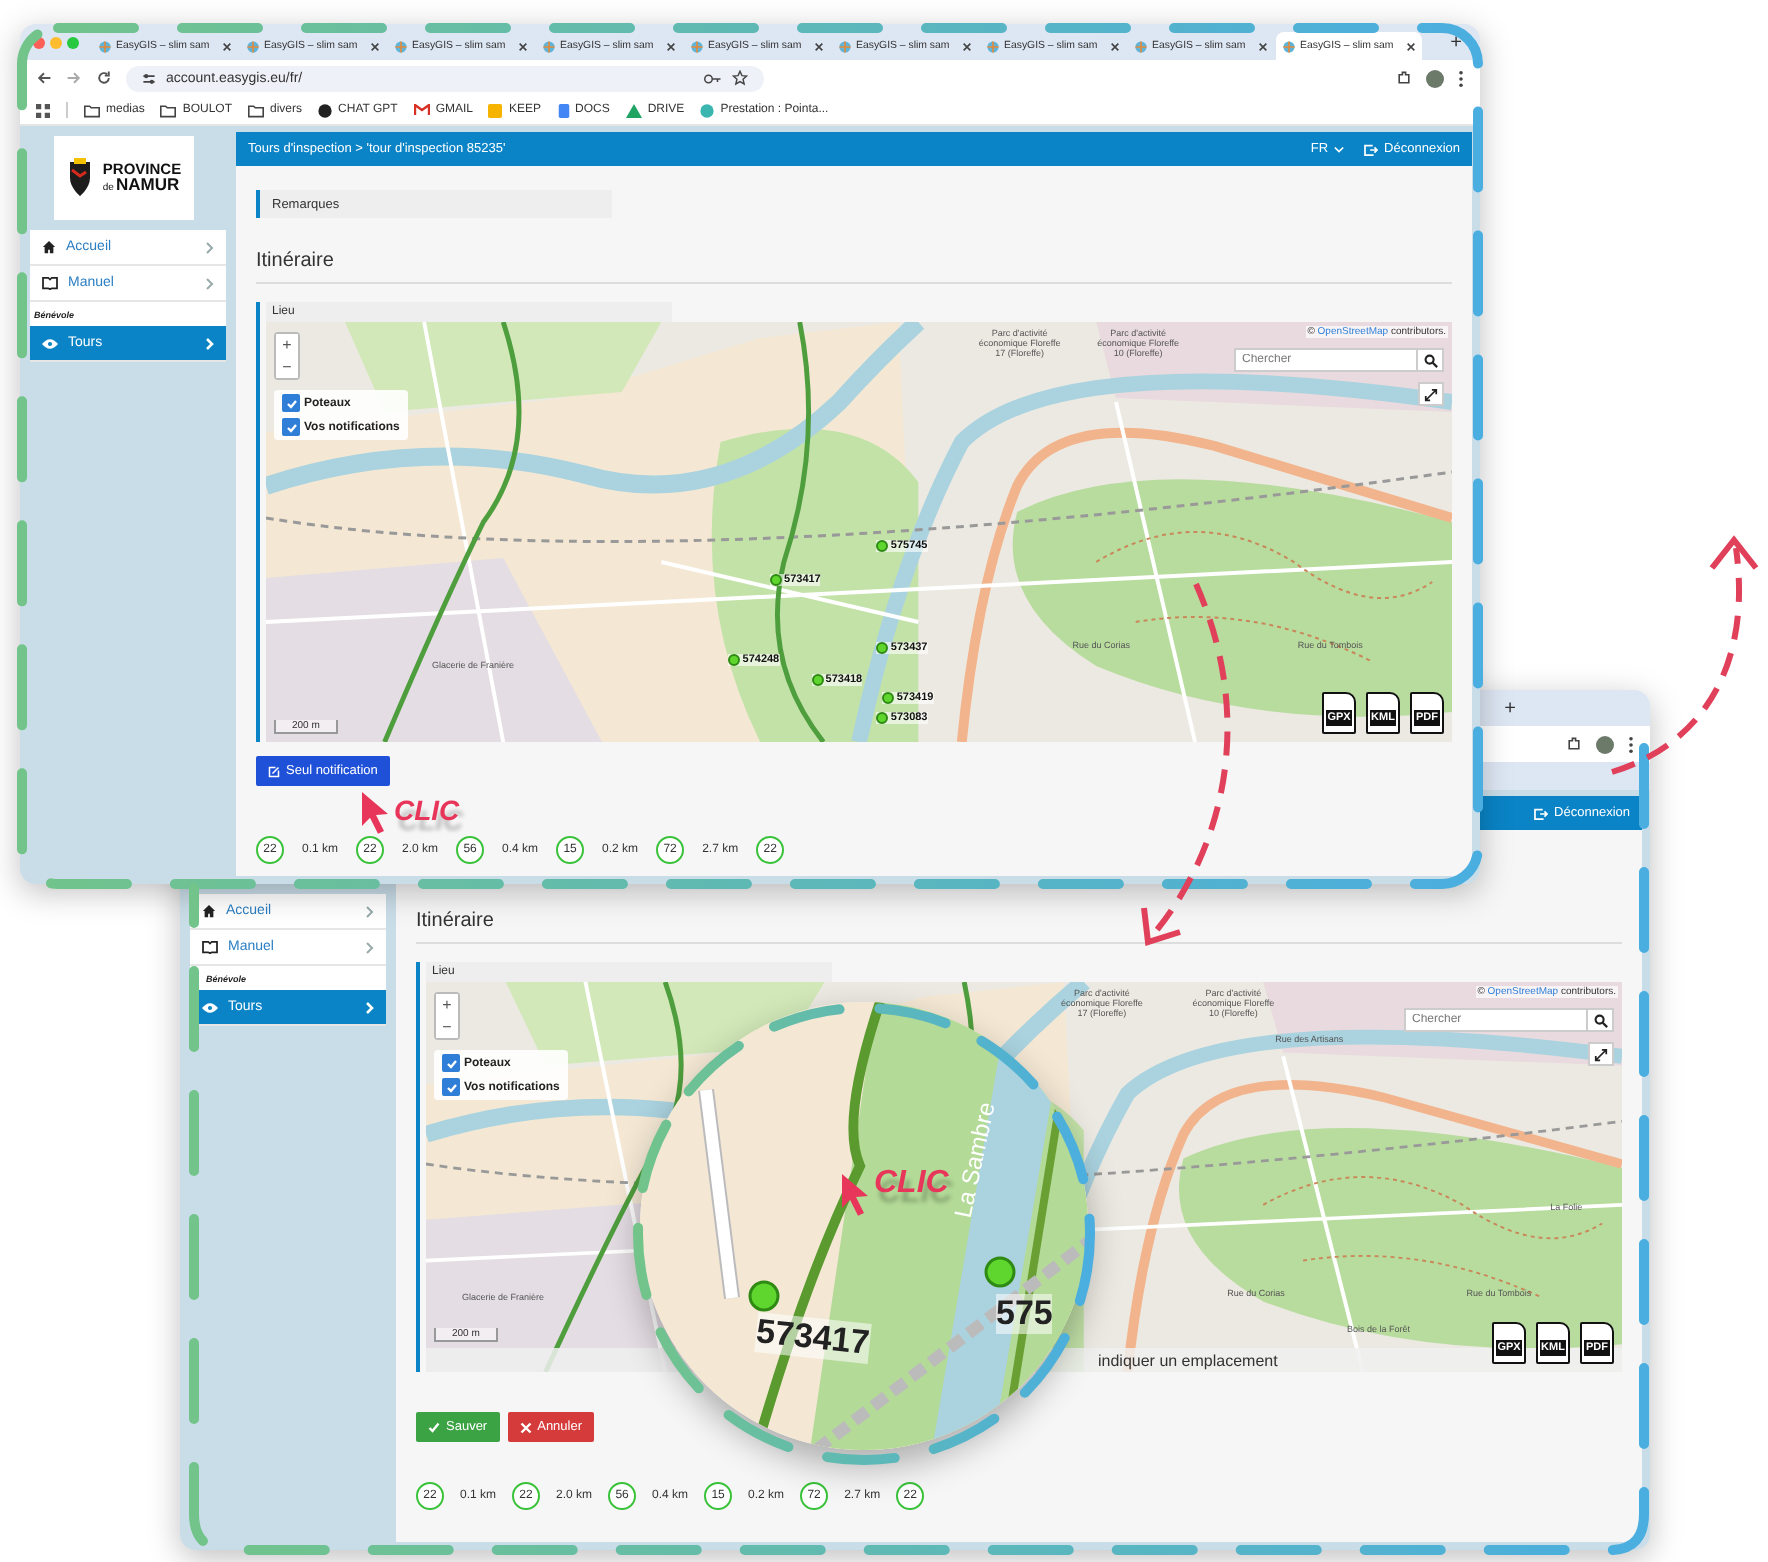 This screenshot has height=1562, width=1768. Describe the element at coordinates (104, 78) in the screenshot. I see `reload-icon` at that location.